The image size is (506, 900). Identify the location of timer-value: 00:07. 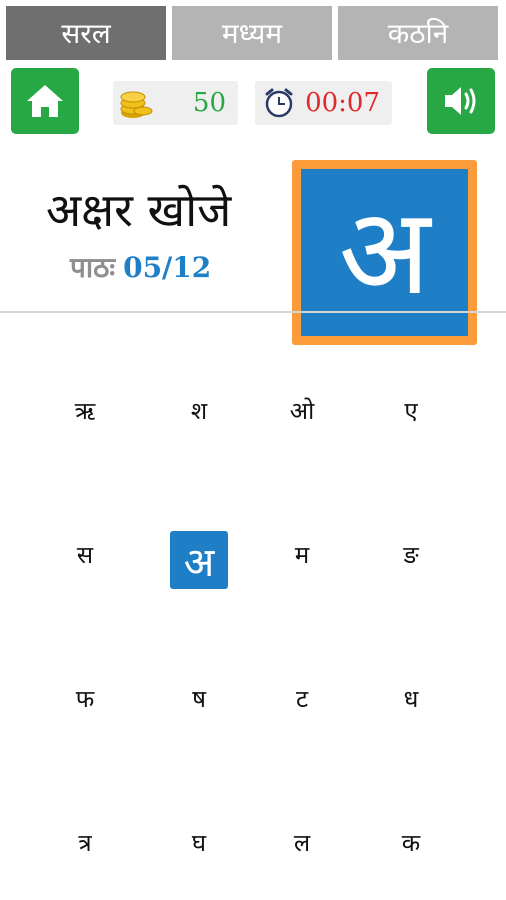
(342, 103).